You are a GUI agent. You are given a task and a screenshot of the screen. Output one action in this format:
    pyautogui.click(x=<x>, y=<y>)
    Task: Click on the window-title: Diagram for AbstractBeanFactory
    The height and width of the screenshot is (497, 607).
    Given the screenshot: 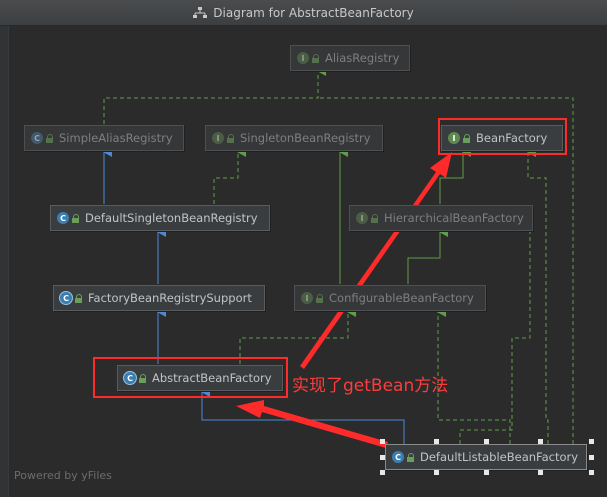 What is the action you would take?
    pyautogui.click(x=313, y=12)
    